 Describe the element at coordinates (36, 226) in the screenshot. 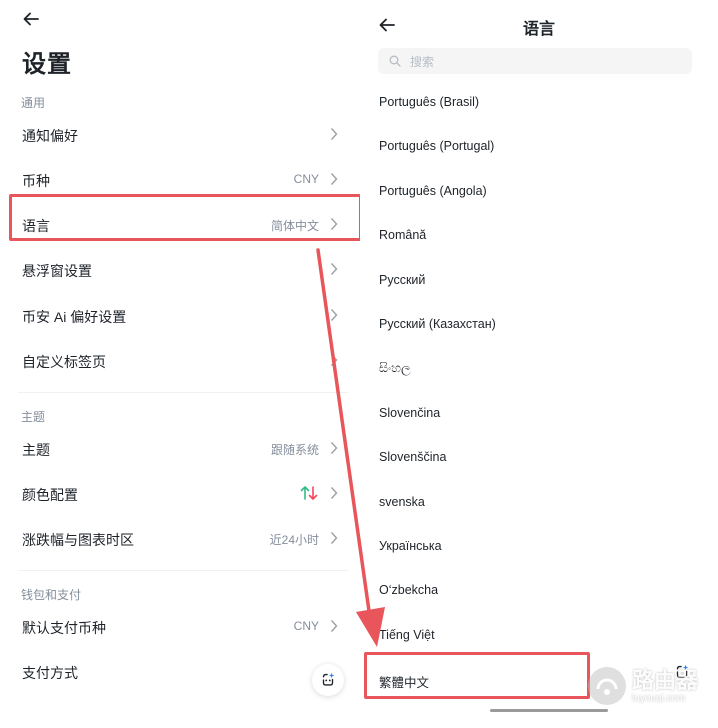

I see `row-label: 语言` at that location.